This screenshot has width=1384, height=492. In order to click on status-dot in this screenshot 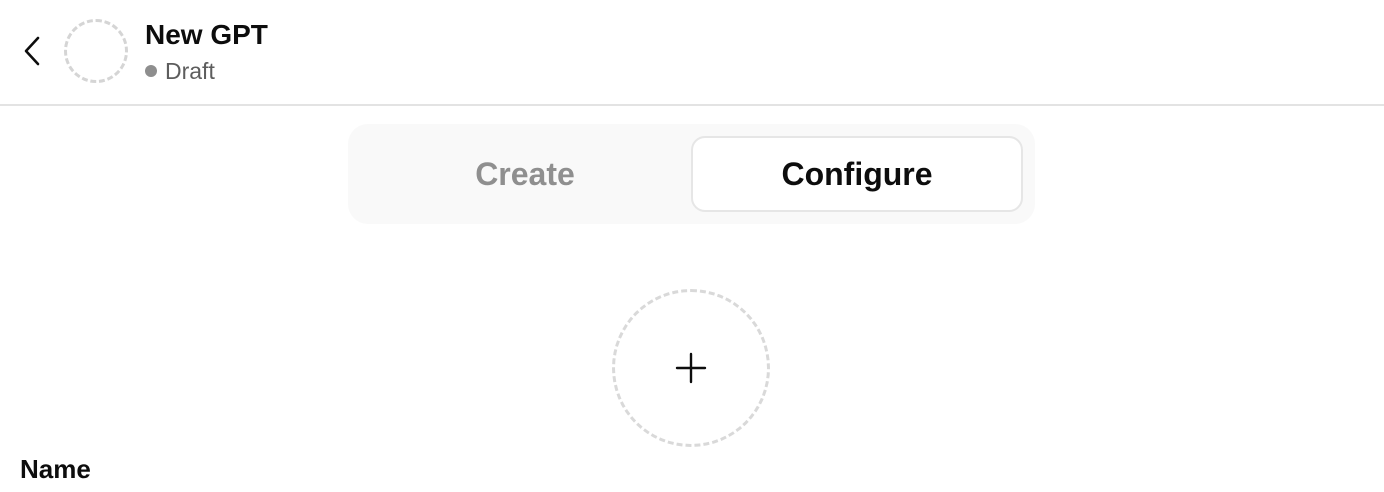, I will do `click(151, 71)`.